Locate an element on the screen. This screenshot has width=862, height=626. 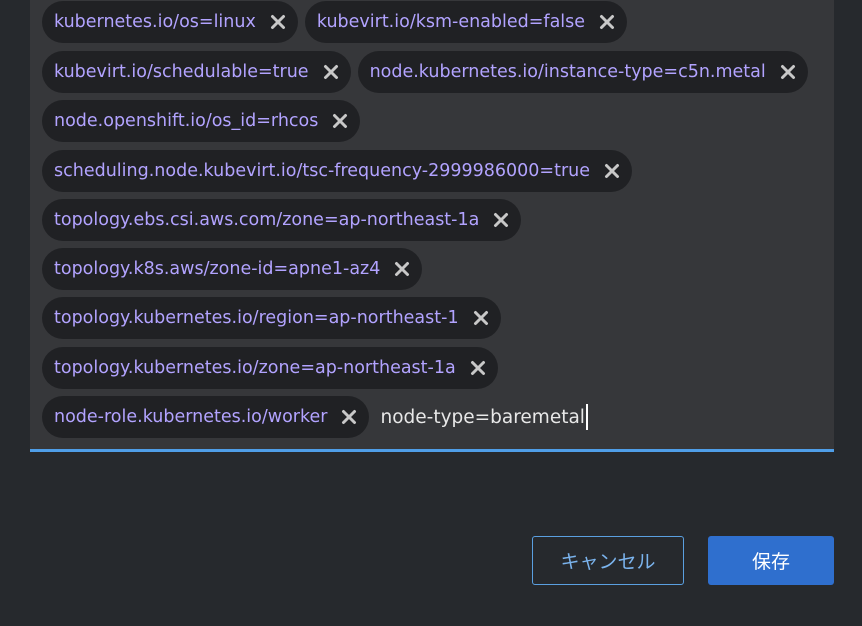
text-caret is located at coordinates (586, 417).